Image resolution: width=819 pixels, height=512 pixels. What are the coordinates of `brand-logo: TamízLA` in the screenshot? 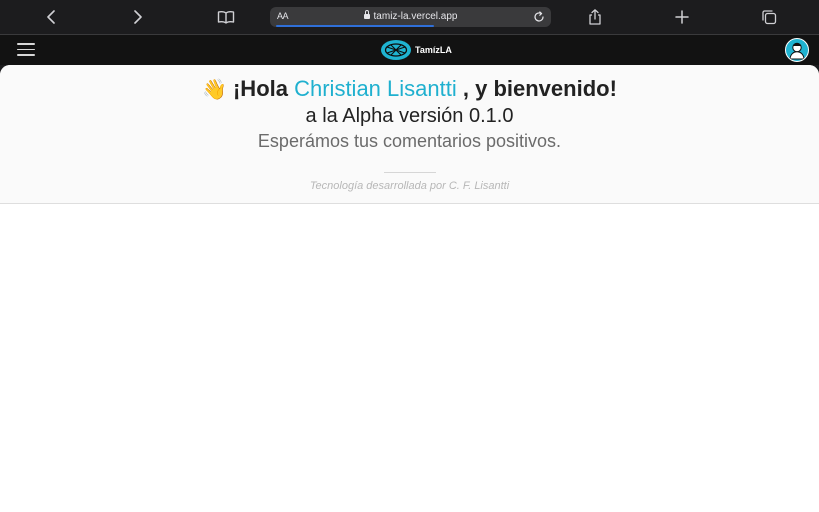 It's located at (416, 50).